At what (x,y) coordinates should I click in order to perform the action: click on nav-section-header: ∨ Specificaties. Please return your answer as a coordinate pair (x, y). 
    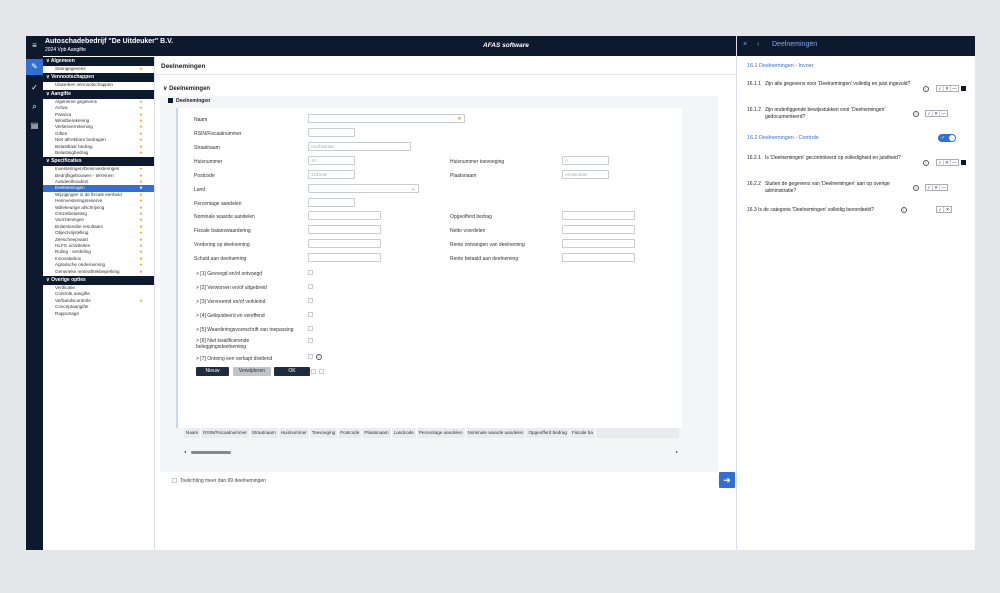
    Looking at the image, I should click on (98, 162).